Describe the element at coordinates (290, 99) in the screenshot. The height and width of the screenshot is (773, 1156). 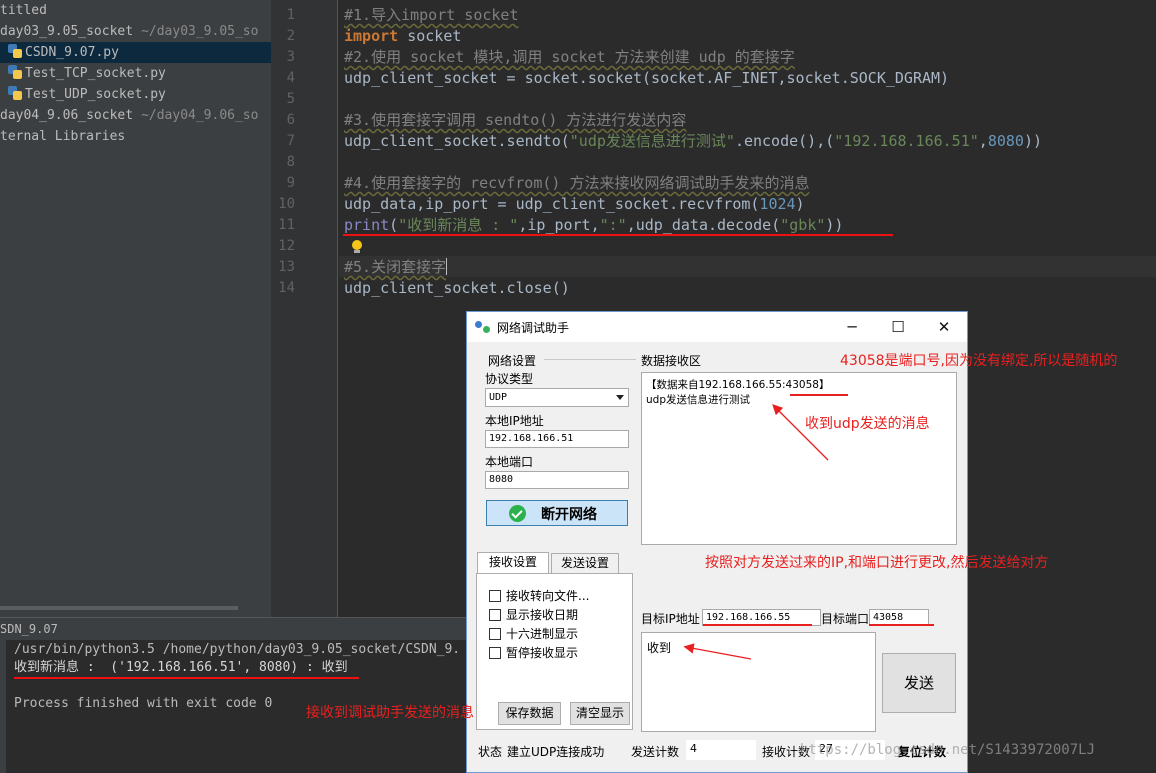
I see `line-number: 5` at that location.